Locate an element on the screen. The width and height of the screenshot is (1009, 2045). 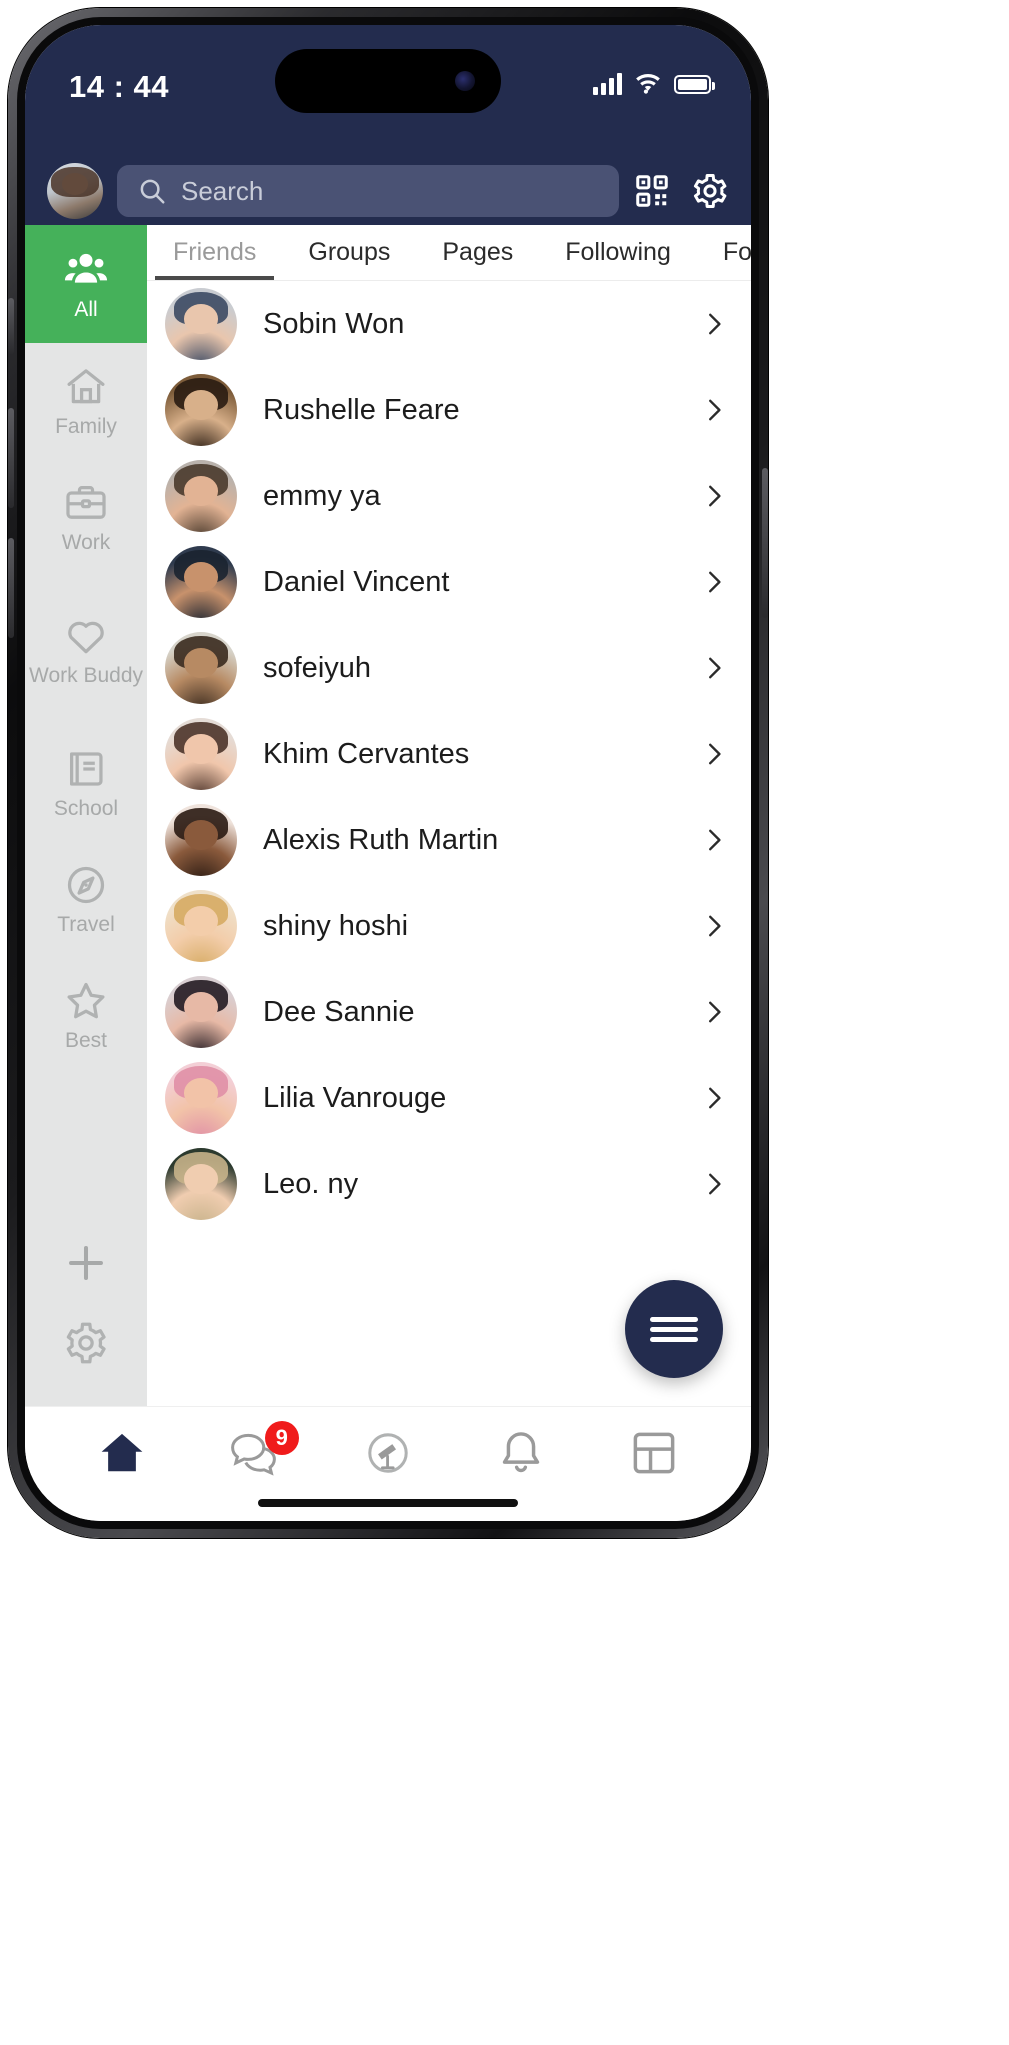
nav-home is located at coordinates (121, 1453).